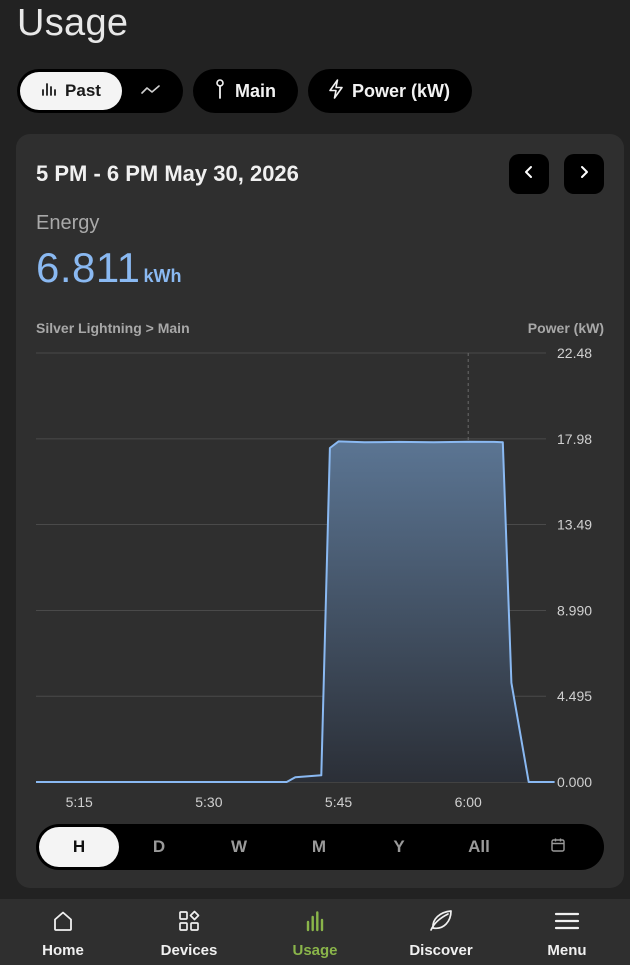 This screenshot has width=630, height=965. What do you see at coordinates (220, 91) in the screenshot?
I see `clamp-sensor-icon` at bounding box center [220, 91].